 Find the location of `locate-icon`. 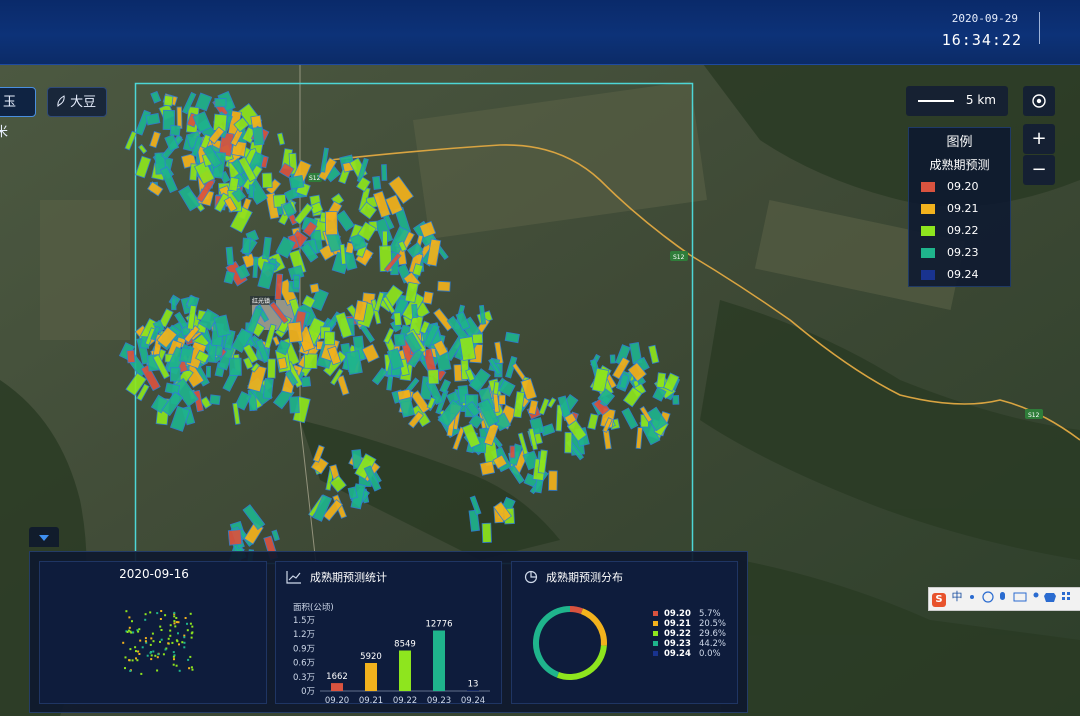

locate-icon is located at coordinates (1039, 101).